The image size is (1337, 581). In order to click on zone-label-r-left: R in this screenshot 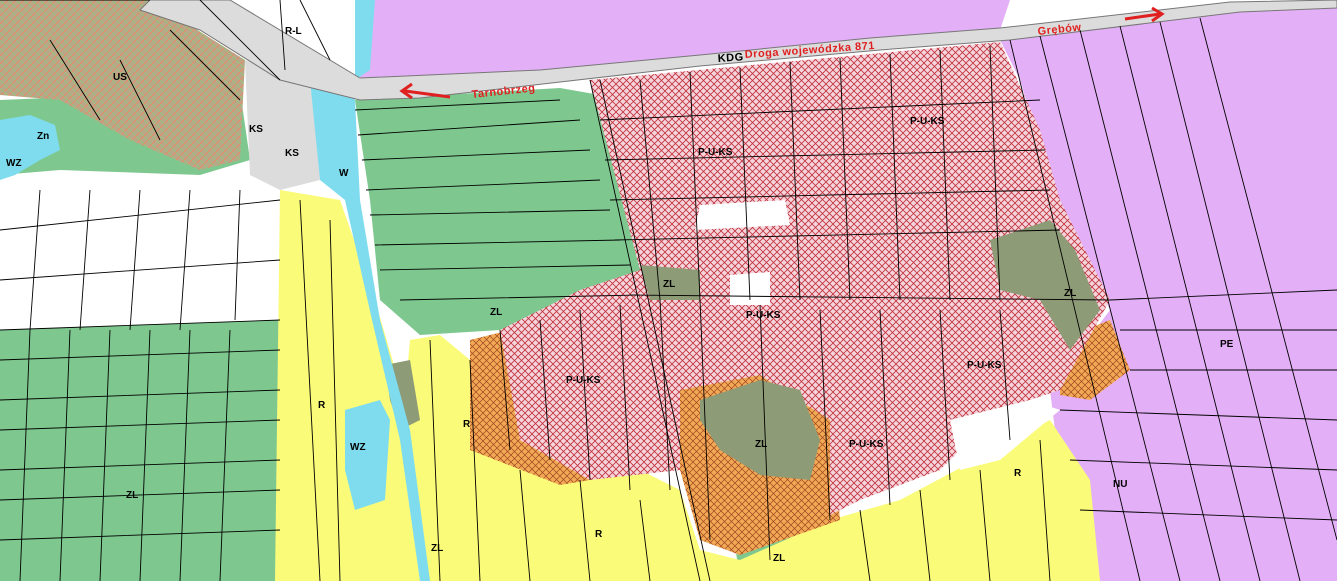, I will do `click(322, 405)`.